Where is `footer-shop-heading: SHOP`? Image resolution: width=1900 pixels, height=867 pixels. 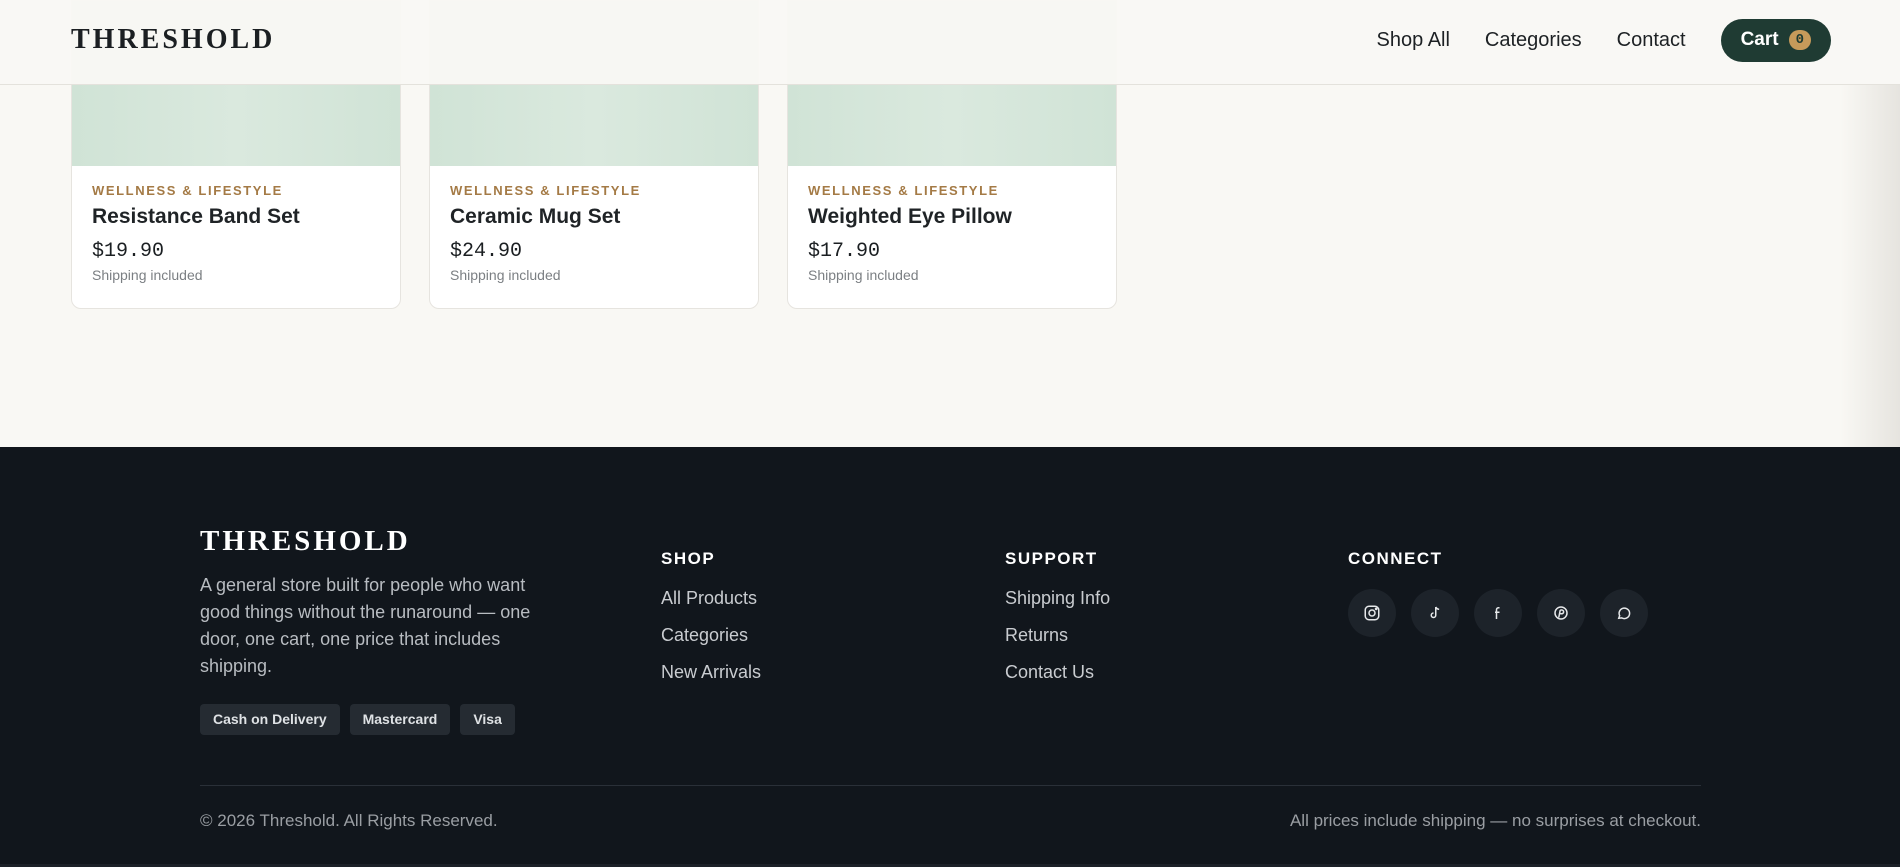
footer-shop-heading: SHOP is located at coordinates (688, 558).